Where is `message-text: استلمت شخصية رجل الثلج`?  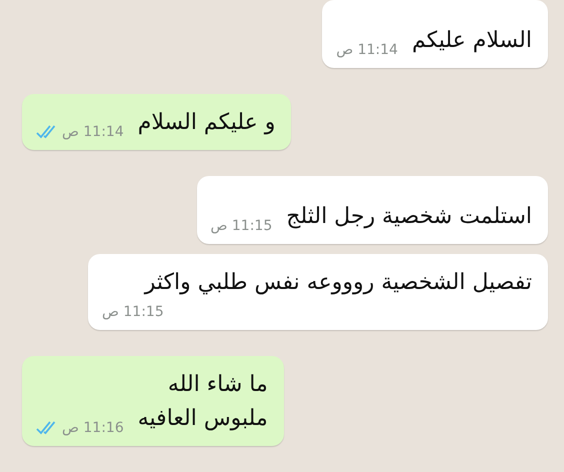 message-text: استلمت شخصية رجل الثلج is located at coordinates (409, 217).